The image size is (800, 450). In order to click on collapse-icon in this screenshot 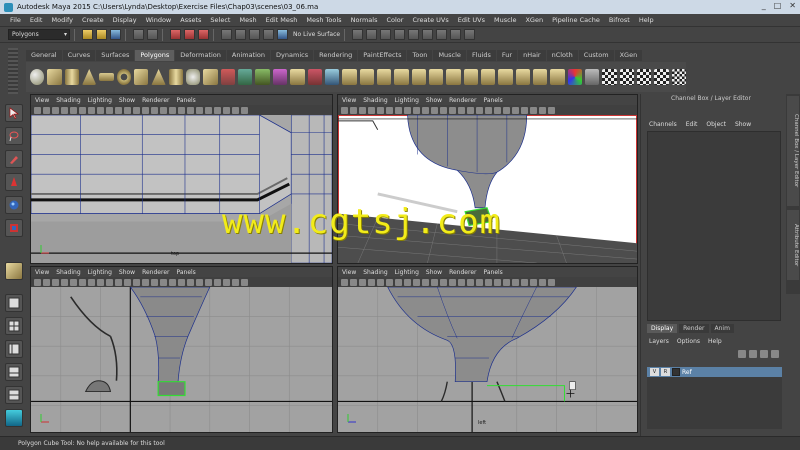, I will do `click(522, 77)`.